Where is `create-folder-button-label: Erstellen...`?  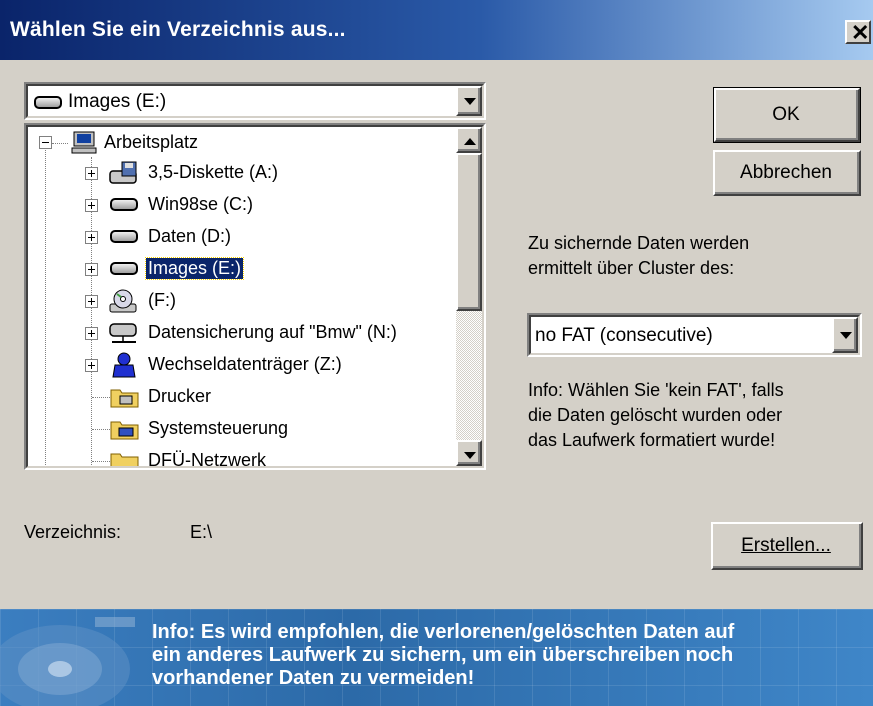 create-folder-button-label: Erstellen... is located at coordinates (786, 545).